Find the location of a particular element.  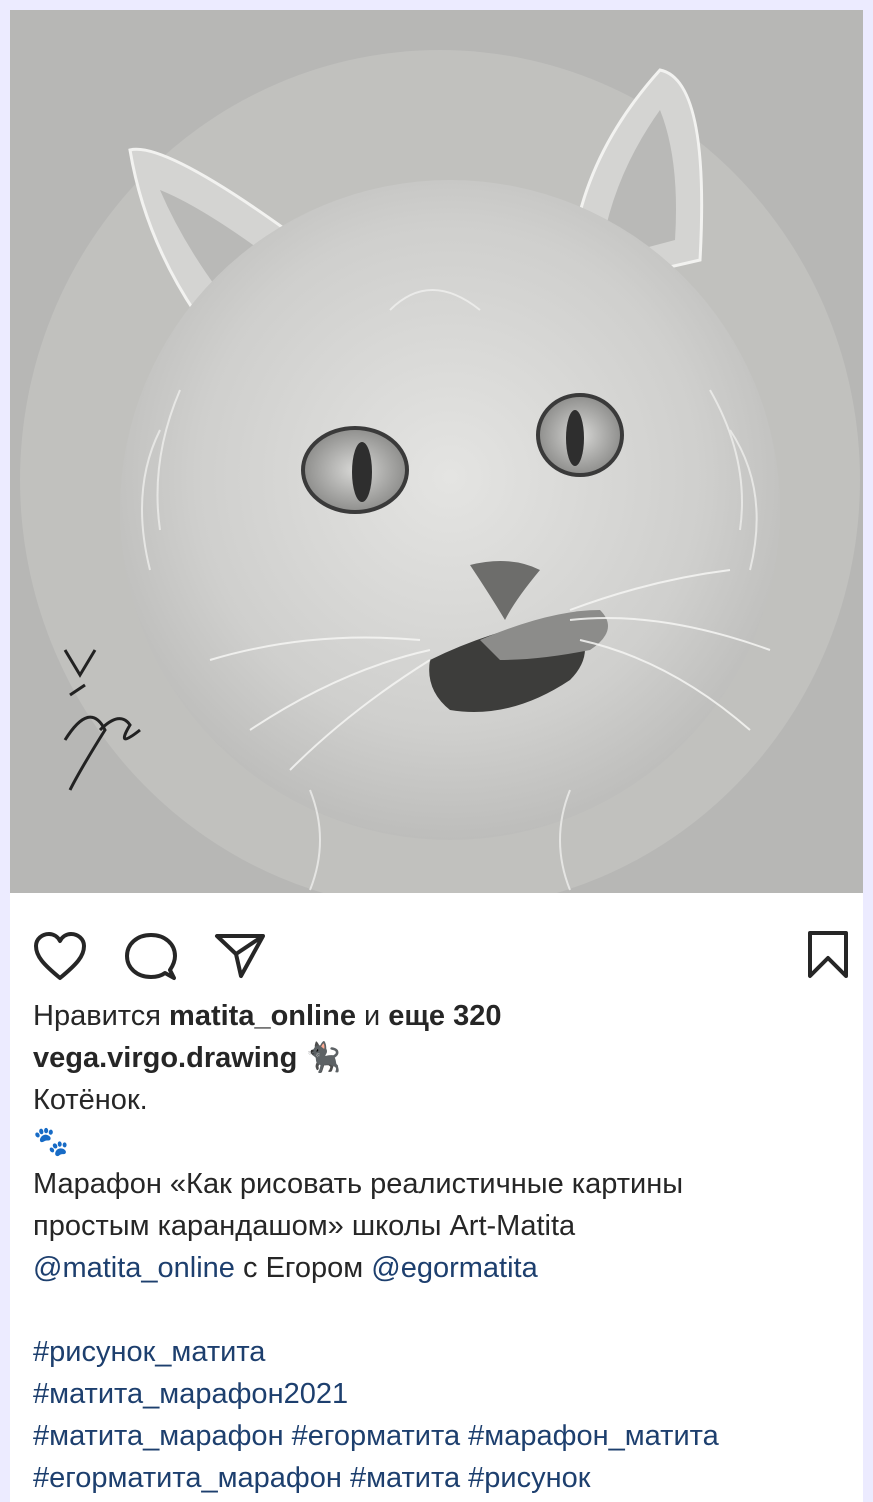

hashtag-line: #рисунок_матита is located at coordinates (443, 1352).